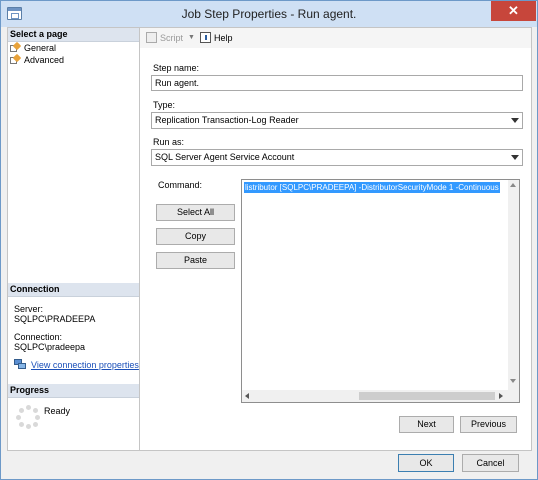 The width and height of the screenshot is (538, 480). I want to click on scroll-left-icon, so click(247, 396).